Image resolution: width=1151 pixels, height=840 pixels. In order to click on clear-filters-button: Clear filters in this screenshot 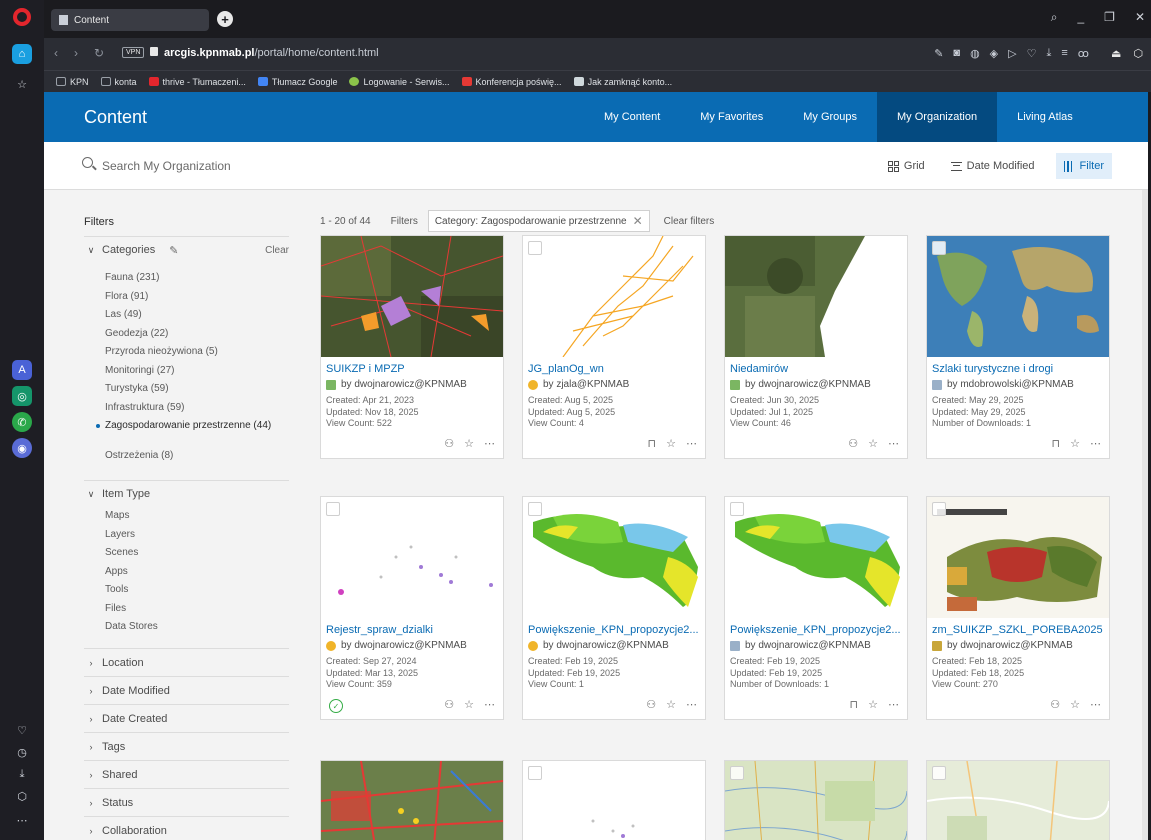, I will do `click(689, 221)`.